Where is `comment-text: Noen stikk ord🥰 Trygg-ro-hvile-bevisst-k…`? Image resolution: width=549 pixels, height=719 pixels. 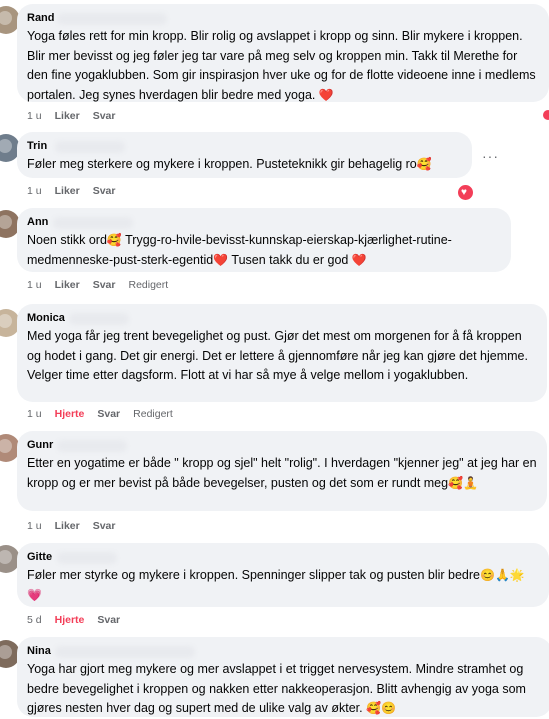 comment-text: Noen stikk ord🥰 Trygg-ro-hvile-bevisst-k… is located at coordinates (239, 250).